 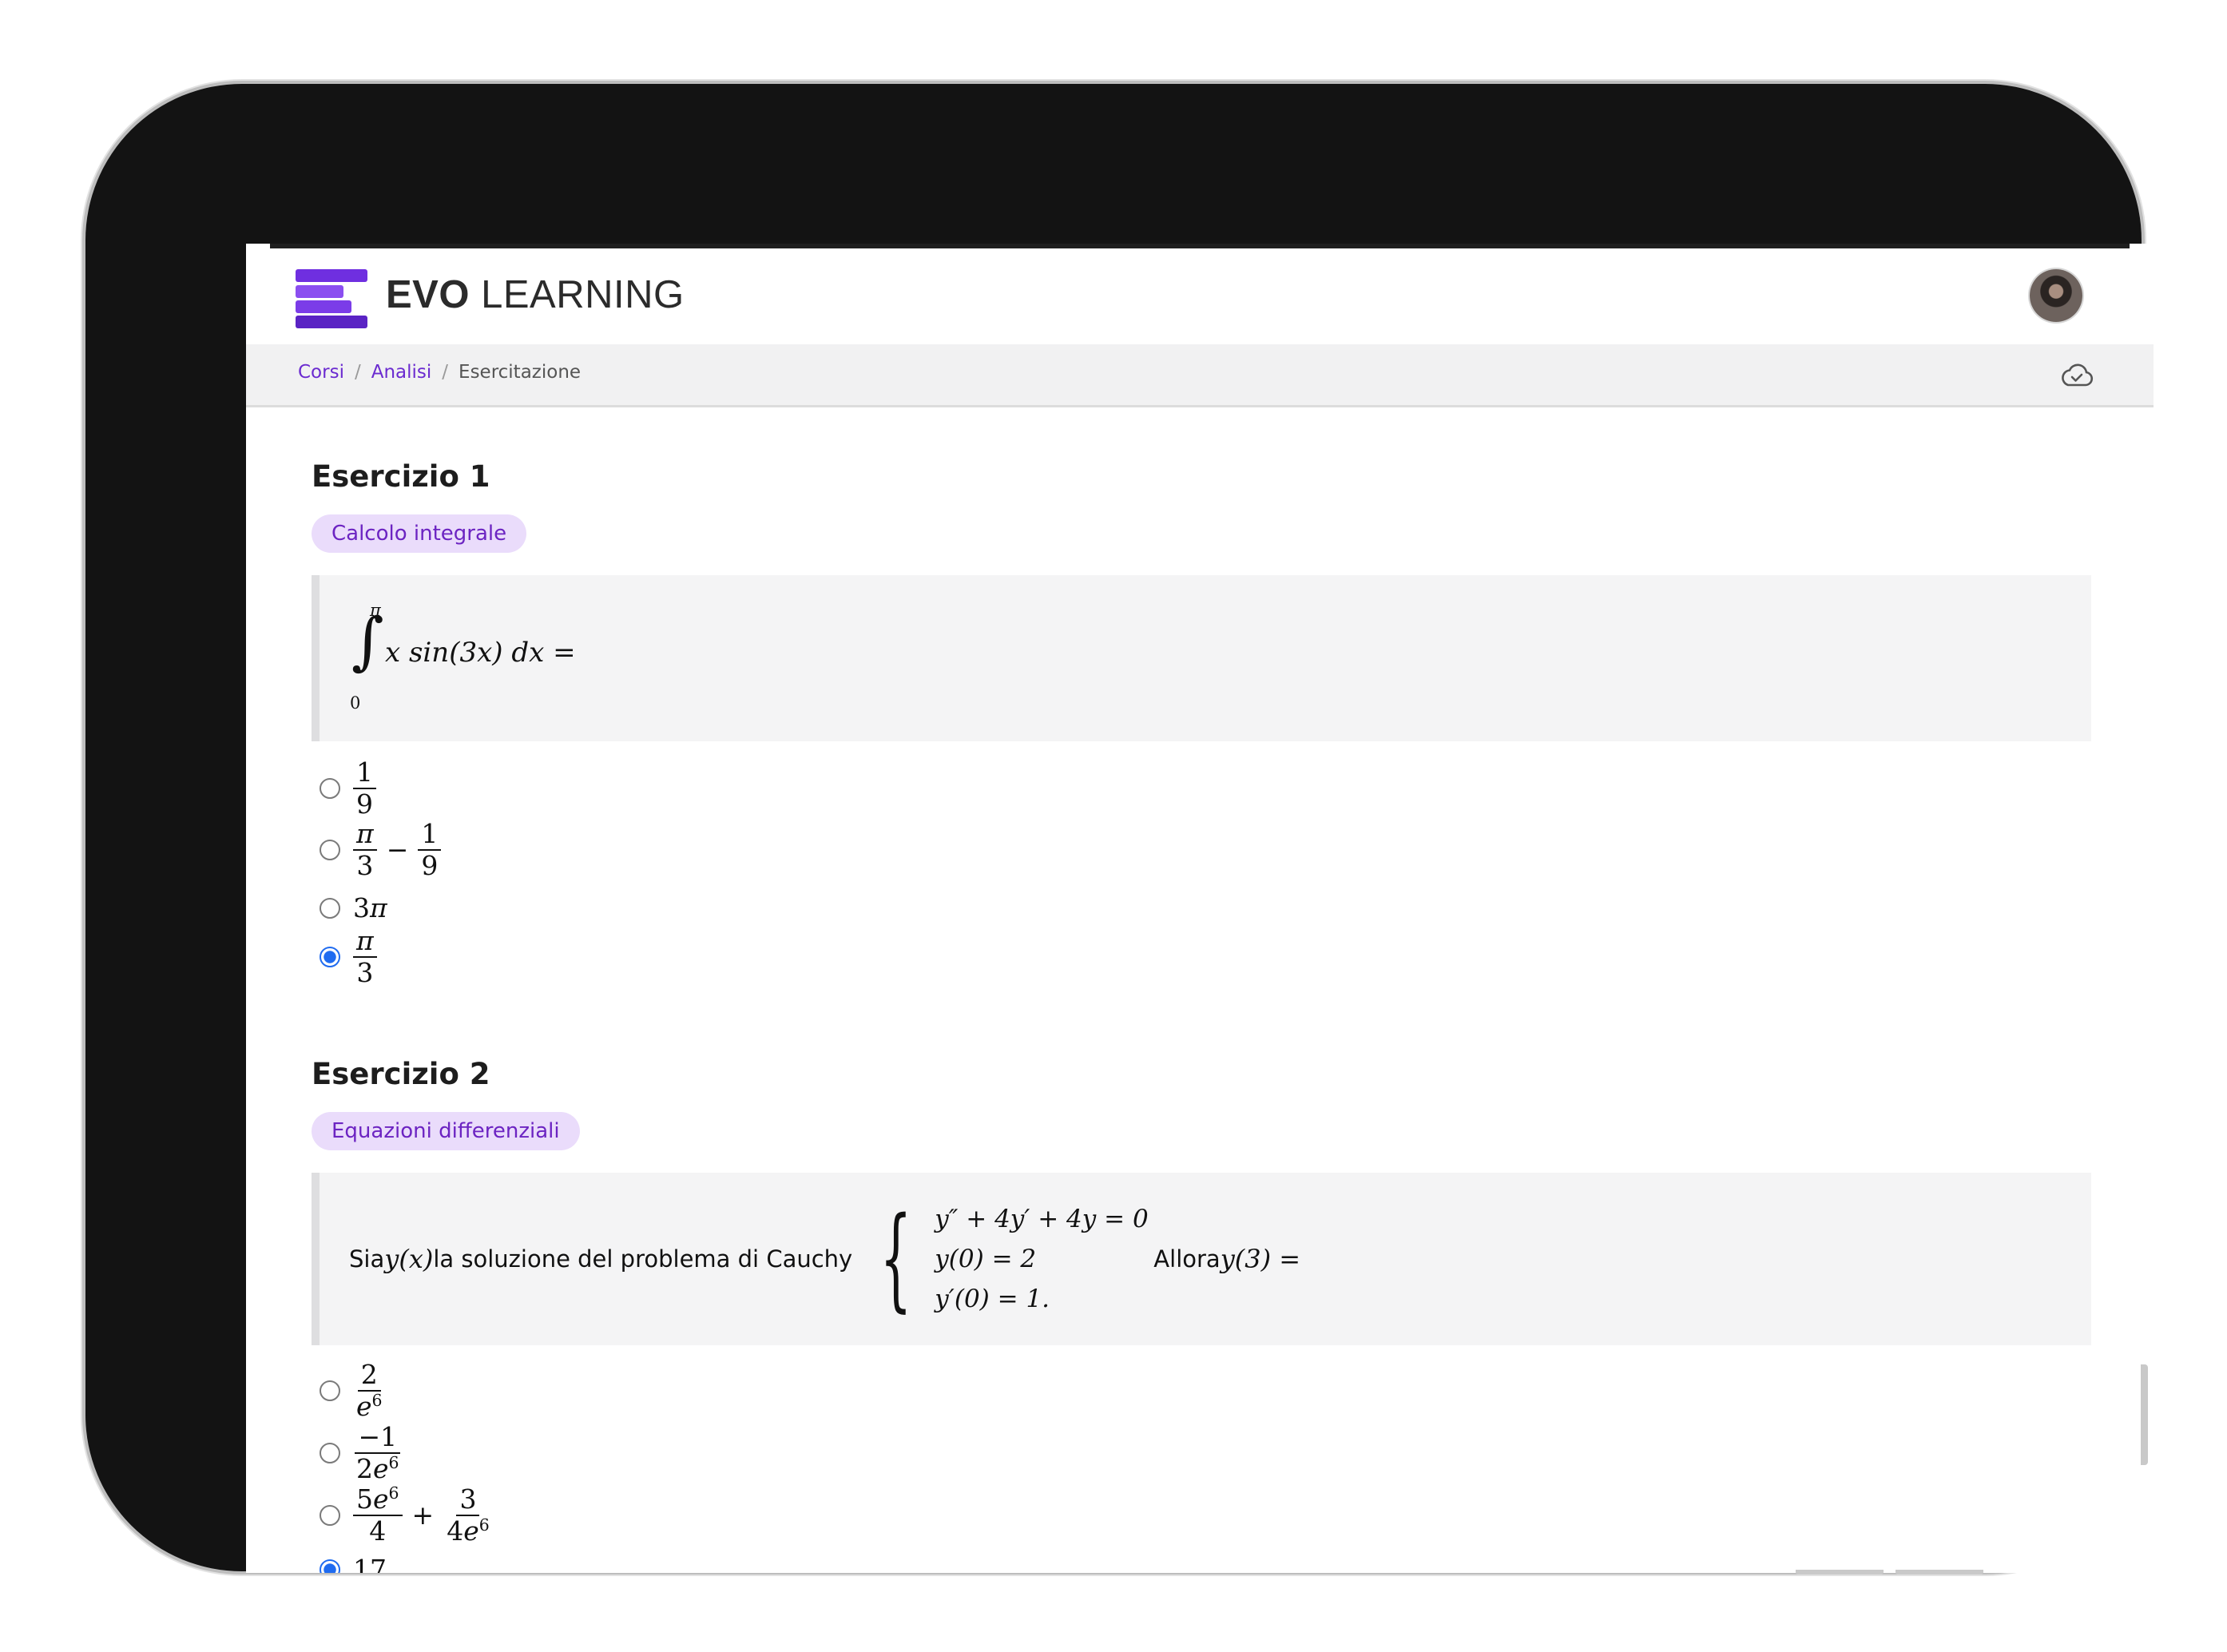 I want to click on exercise-2-option-2: −1 2e6, so click(x=362, y=1453).